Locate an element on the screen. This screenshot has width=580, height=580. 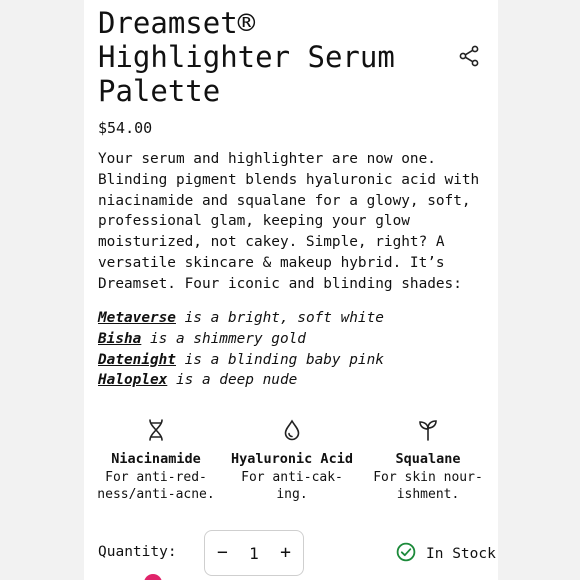
feature-niacinamide: Niacinamide For anti-red-ness/anti-acne. is located at coordinates (156, 460).